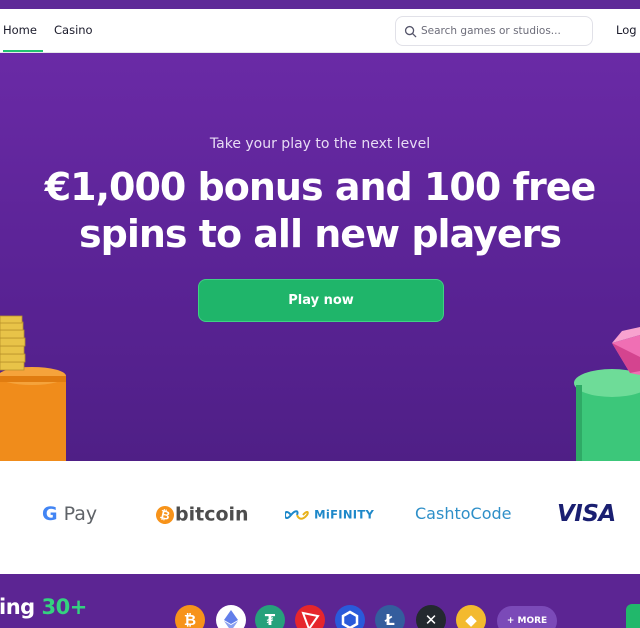 The image size is (640, 628). I want to click on bnb-icon: ◆, so click(471, 616).